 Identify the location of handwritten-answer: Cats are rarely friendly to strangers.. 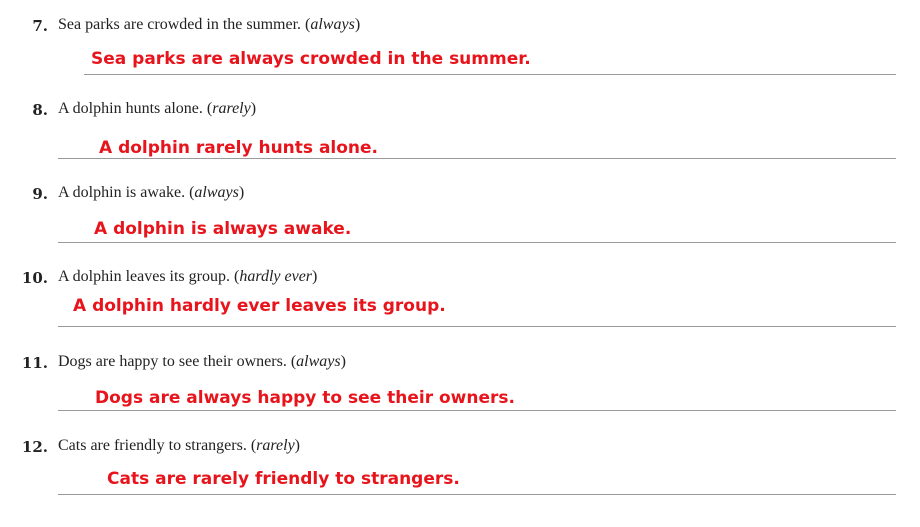
(283, 479).